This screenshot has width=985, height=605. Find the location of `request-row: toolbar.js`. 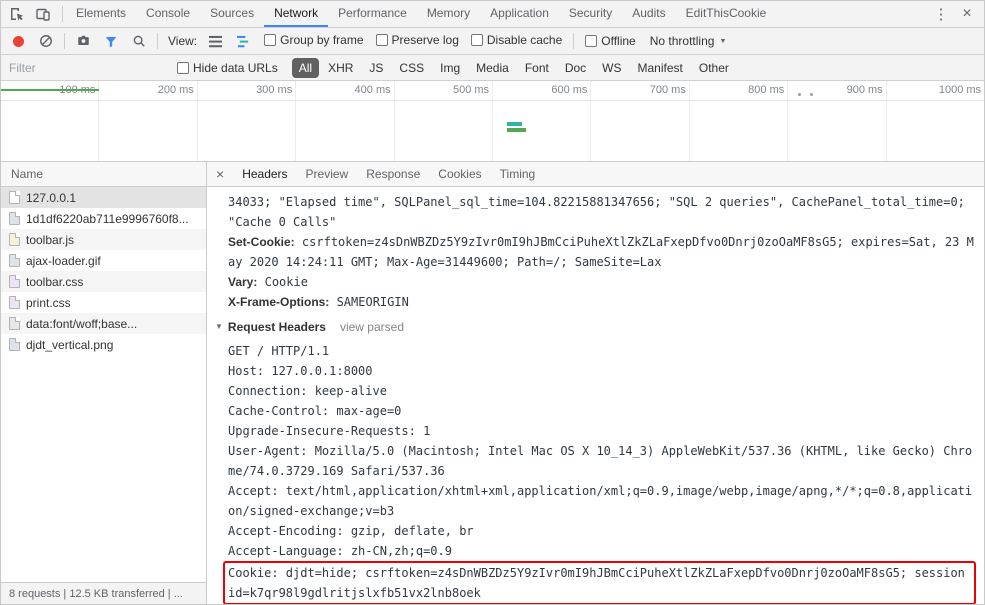

request-row: toolbar.js is located at coordinates (103, 239).